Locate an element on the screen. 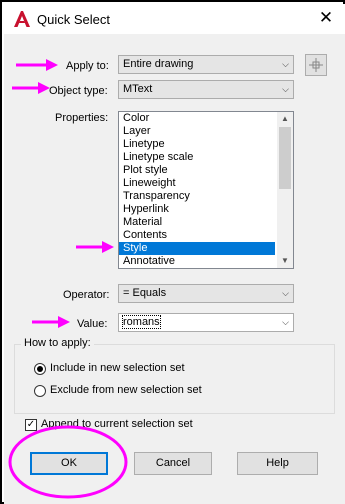 This screenshot has width=345, height=504. list-item: Color is located at coordinates (197, 118).